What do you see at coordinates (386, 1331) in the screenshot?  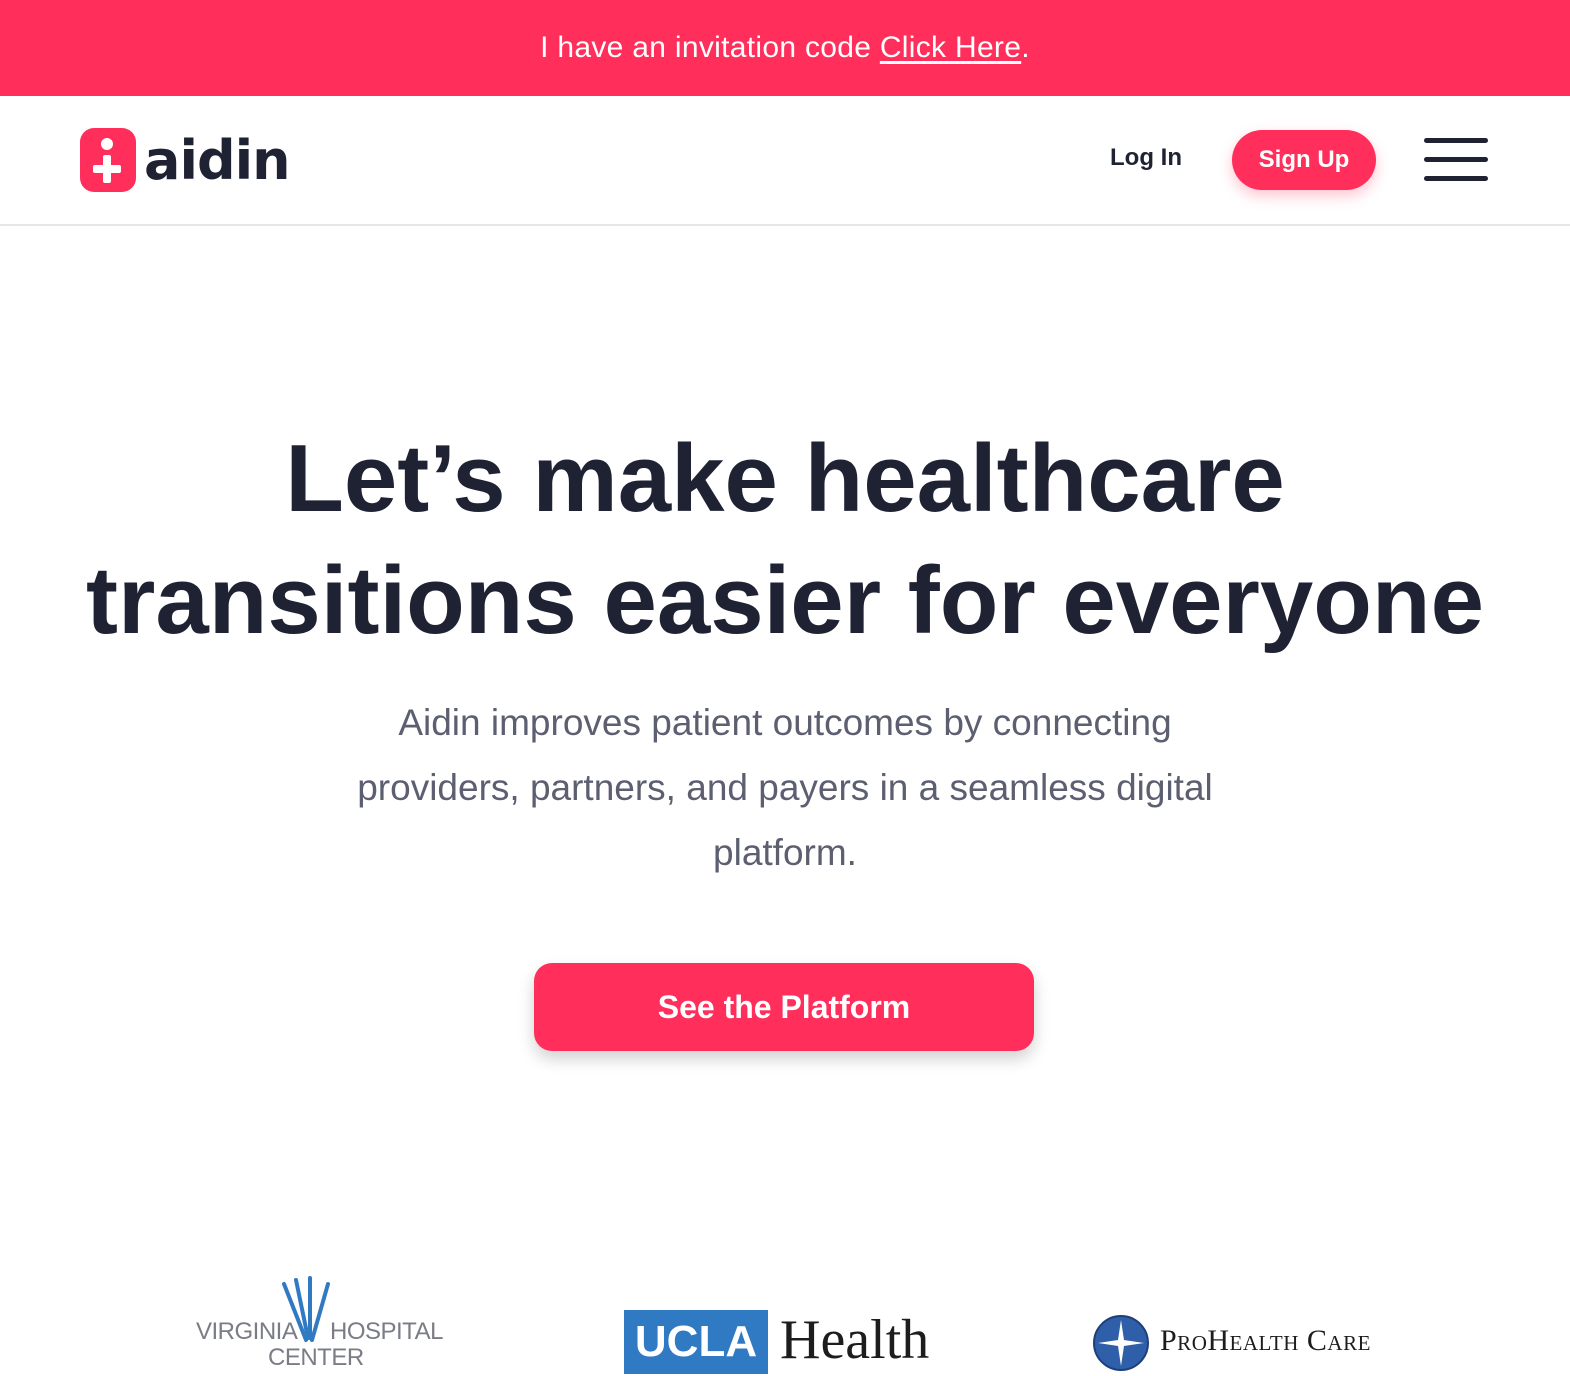 I see `vhc-text-hospital: HOSPITAL` at bounding box center [386, 1331].